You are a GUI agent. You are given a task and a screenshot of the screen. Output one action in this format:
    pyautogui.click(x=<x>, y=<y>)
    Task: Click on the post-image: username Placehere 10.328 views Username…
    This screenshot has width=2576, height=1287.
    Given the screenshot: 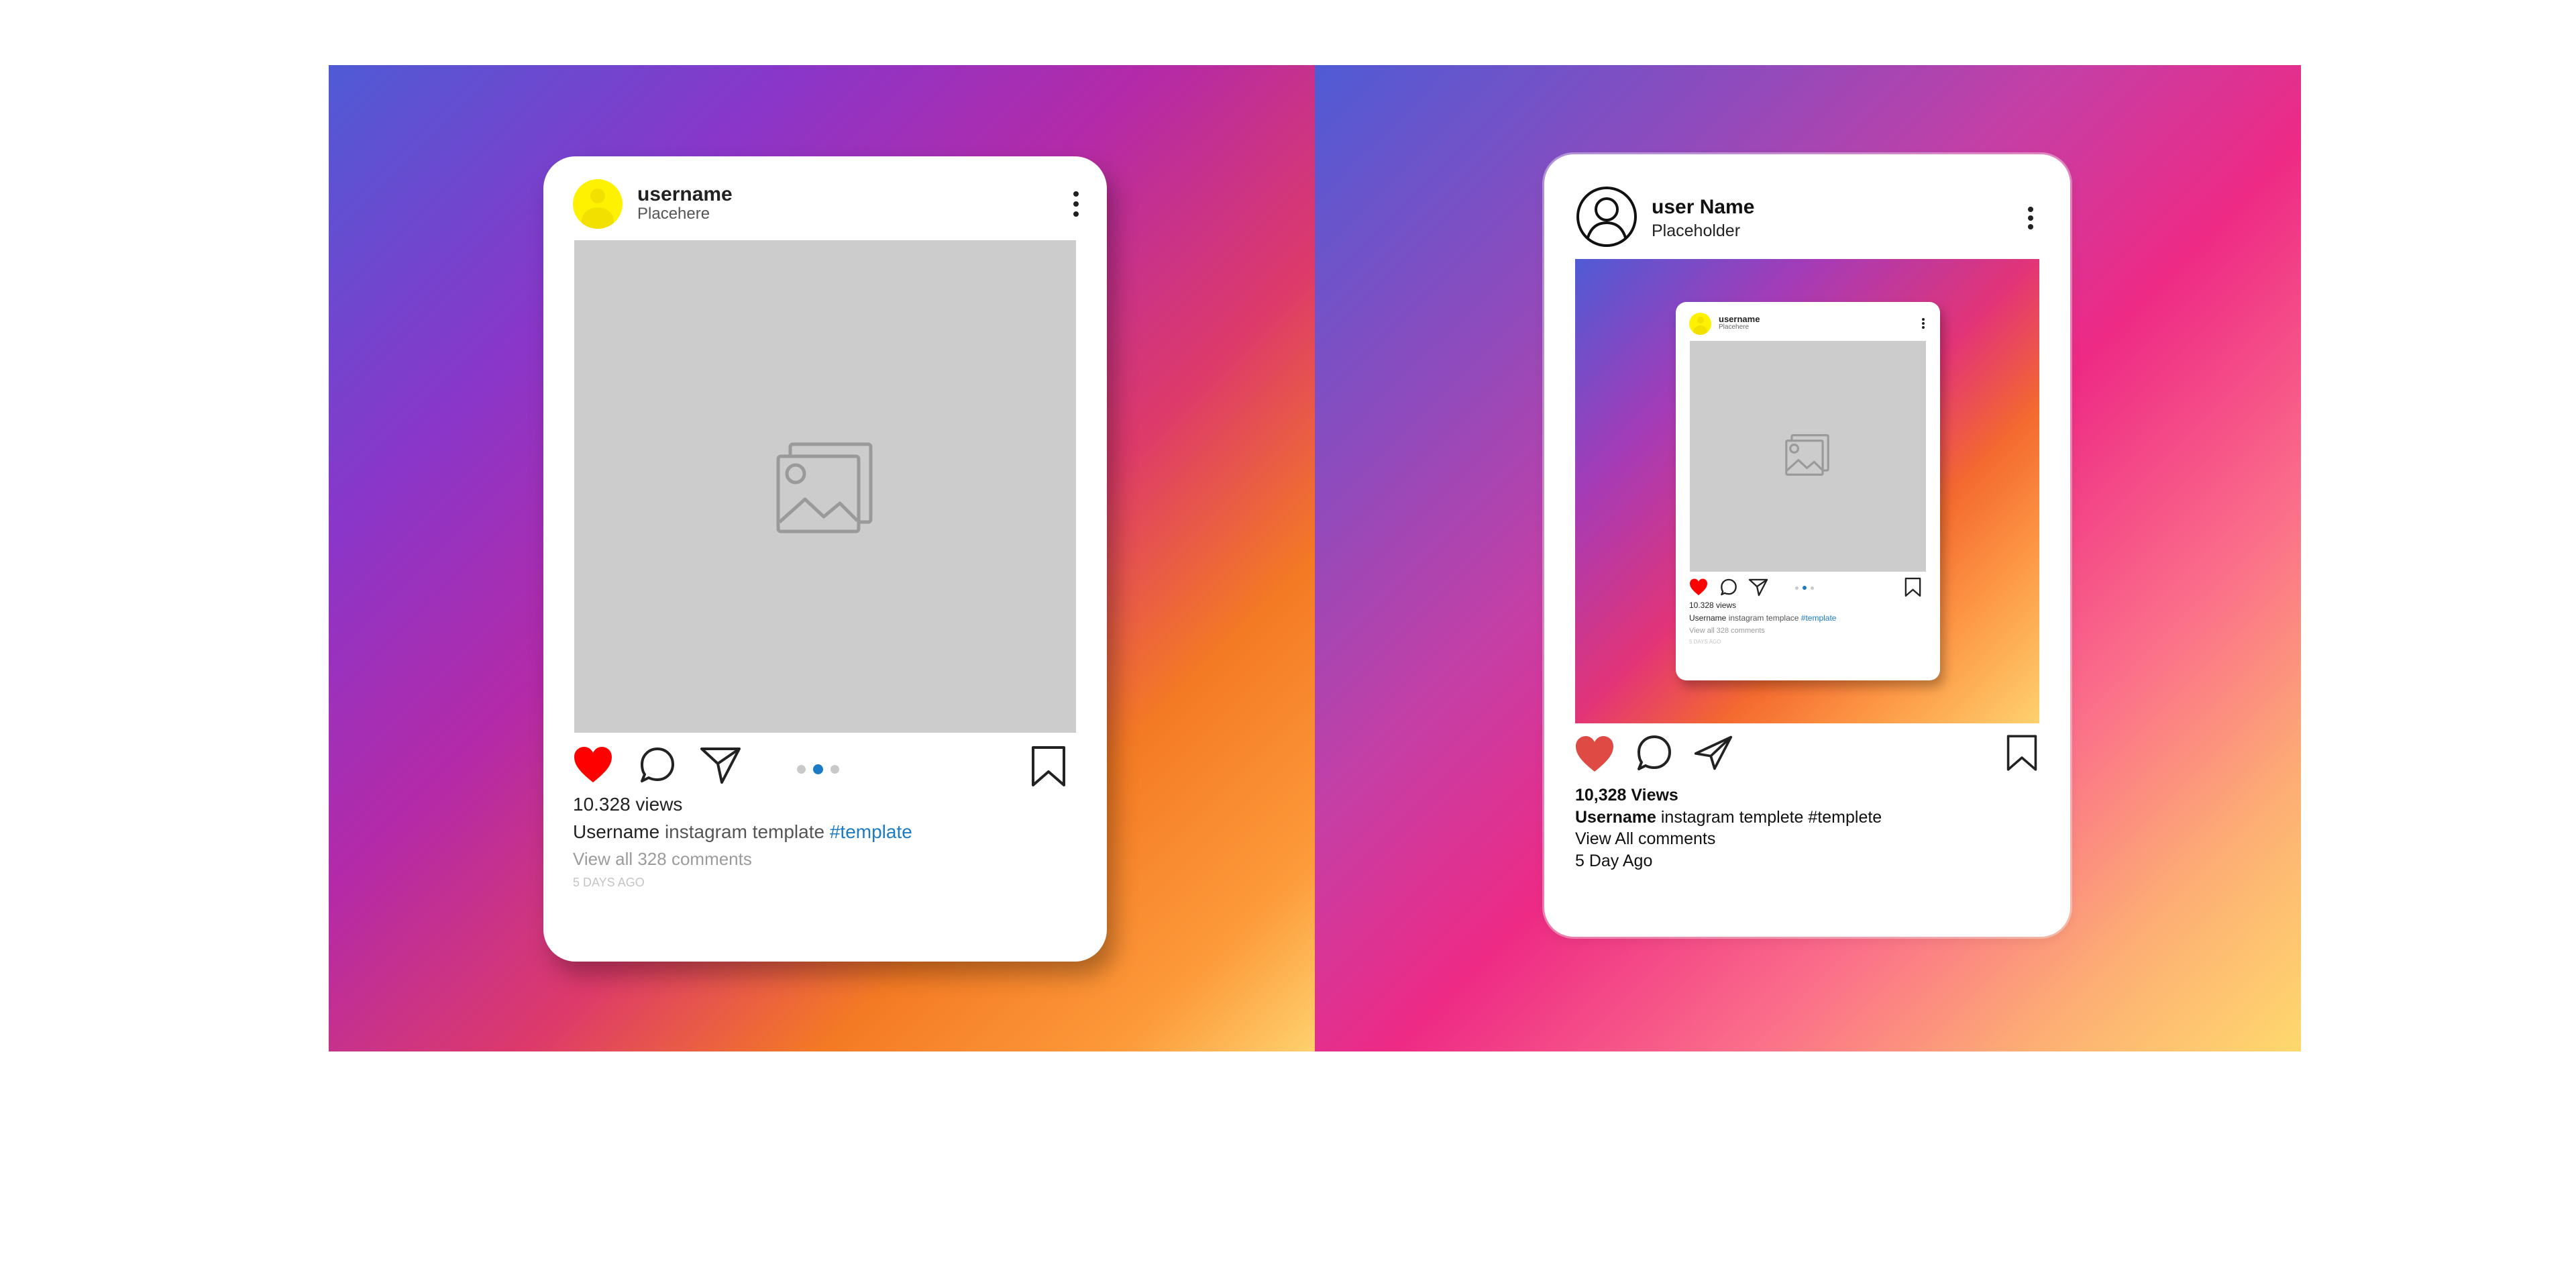 What is the action you would take?
    pyautogui.click(x=1807, y=491)
    